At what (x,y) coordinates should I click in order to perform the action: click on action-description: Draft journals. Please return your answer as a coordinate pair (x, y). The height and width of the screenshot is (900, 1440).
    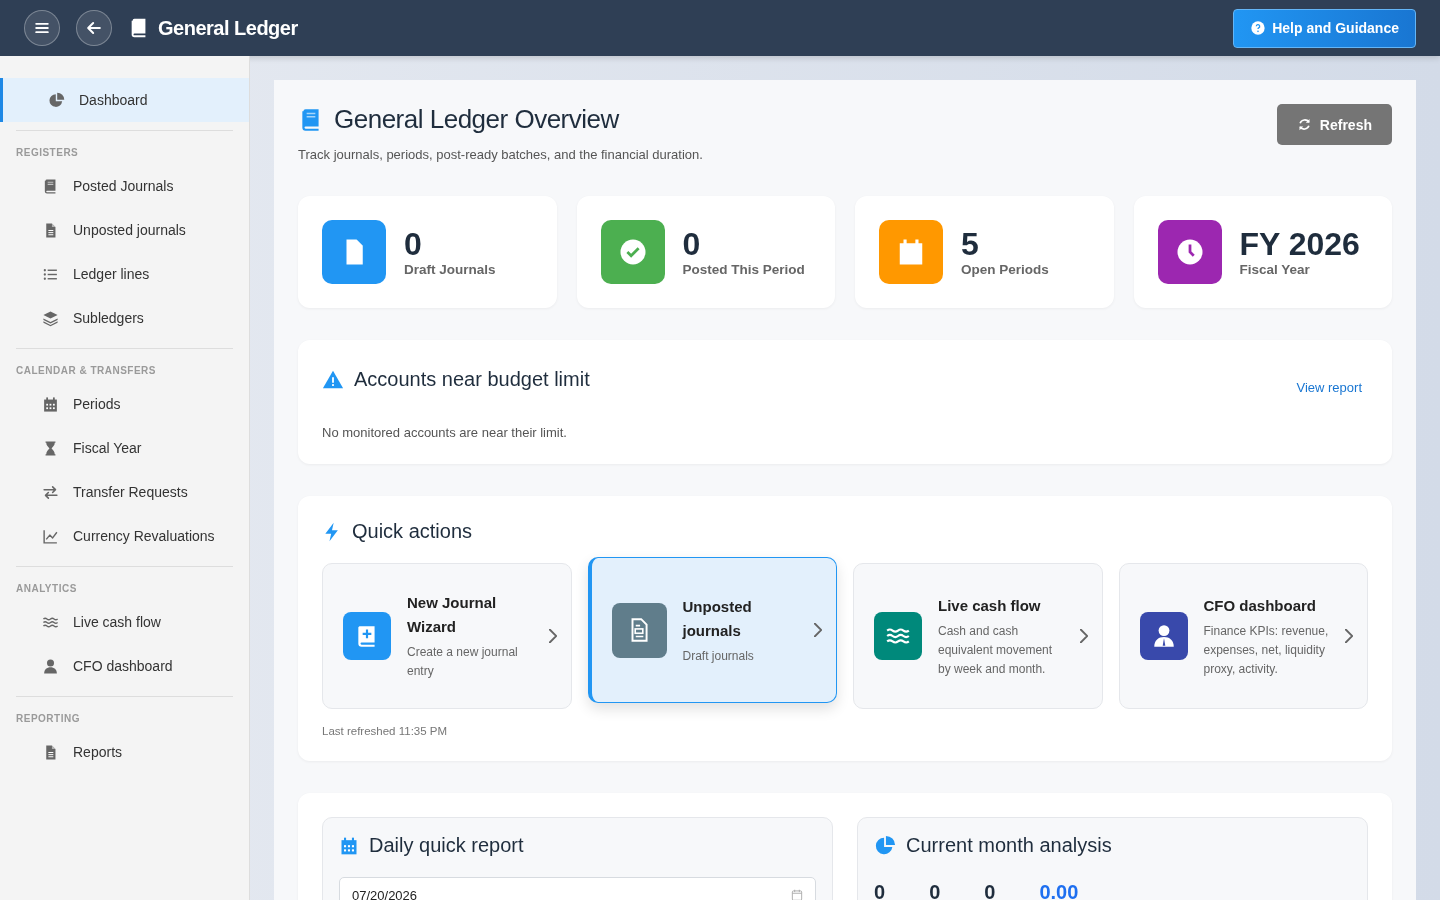
    Looking at the image, I should click on (718, 656).